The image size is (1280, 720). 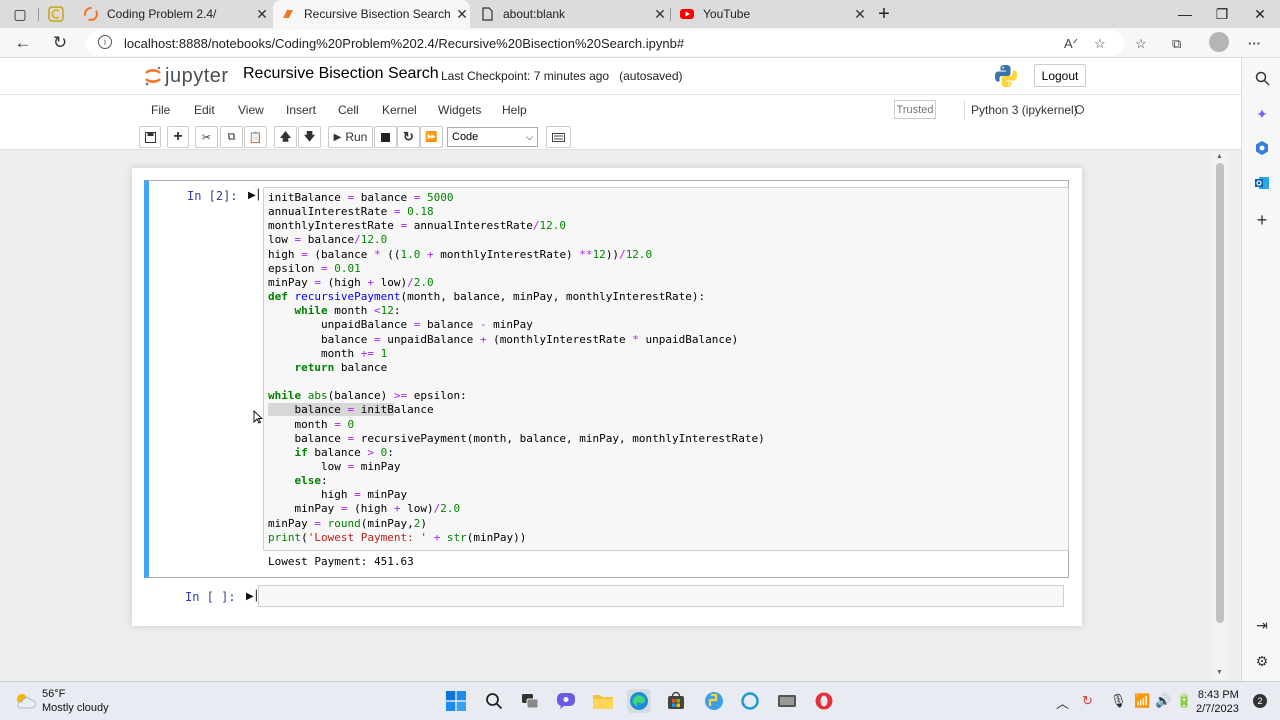 What do you see at coordinates (1060, 75) in the screenshot?
I see `logout-button: Logout` at bounding box center [1060, 75].